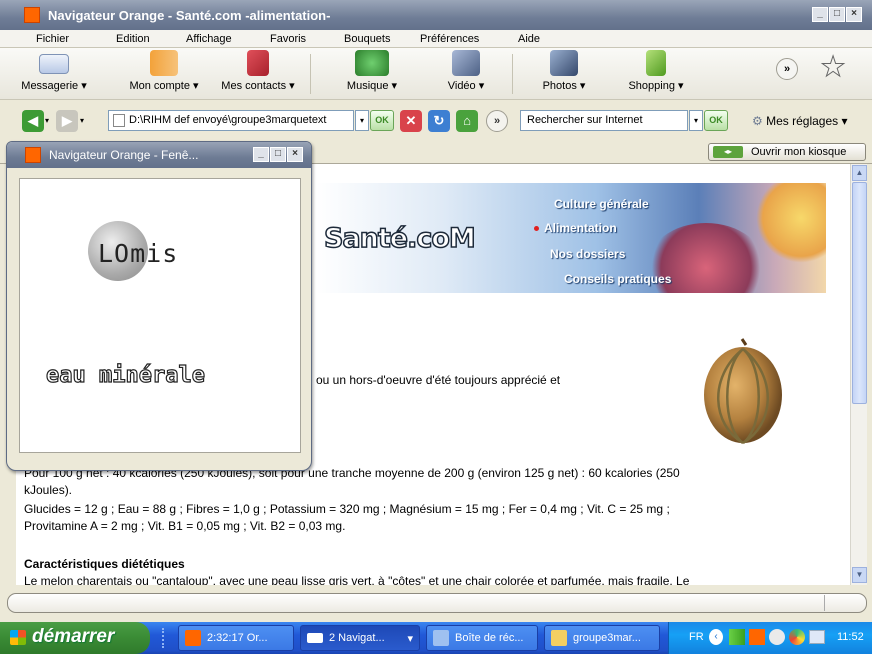 Image resolution: width=872 pixels, height=654 pixels. What do you see at coordinates (278, 154) in the screenshot?
I see `popup-maximize-button: □` at bounding box center [278, 154].